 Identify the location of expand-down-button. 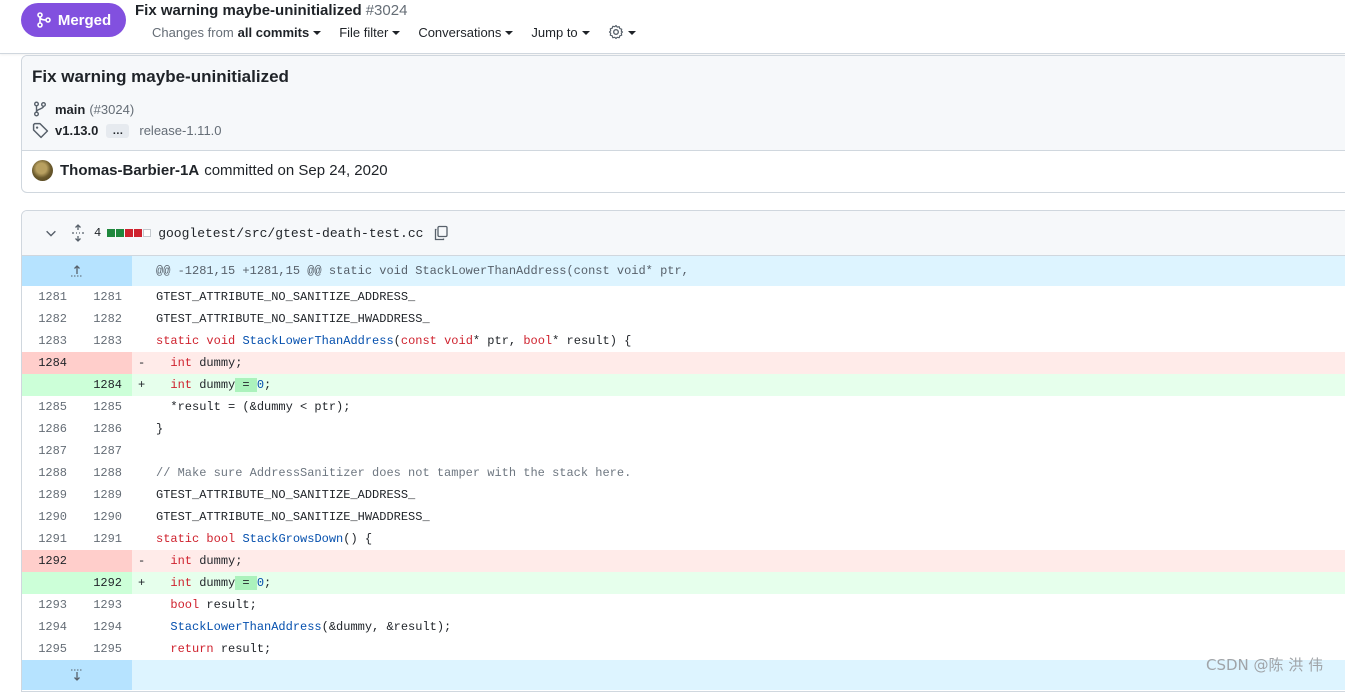
(77, 675).